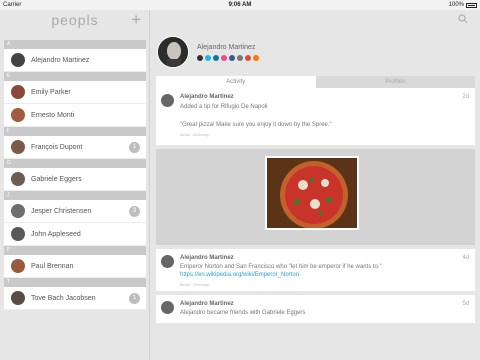 This screenshot has width=480, height=360. What do you see at coordinates (226, 47) in the screenshot?
I see `profile-name: Alejandro Martinez` at bounding box center [226, 47].